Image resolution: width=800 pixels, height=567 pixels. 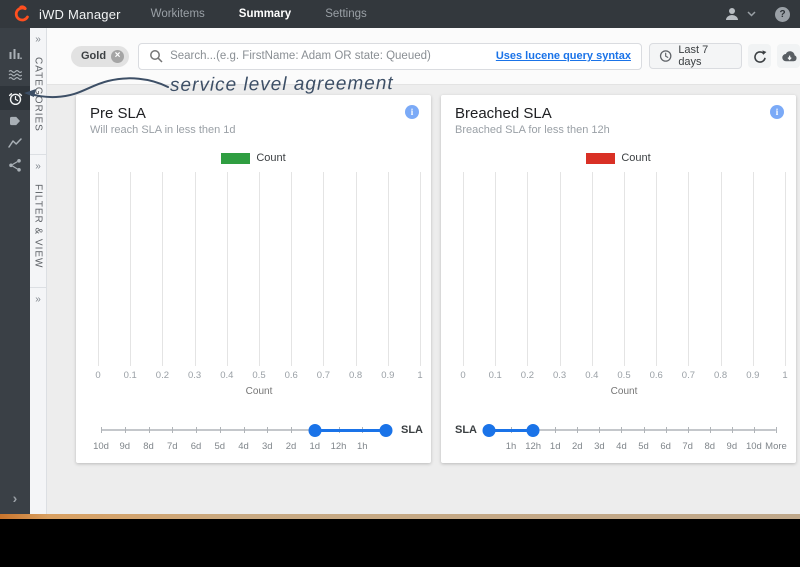 What do you see at coordinates (38, 94) in the screenshot?
I see `panel-label-categories: CATEGORIES` at bounding box center [38, 94].